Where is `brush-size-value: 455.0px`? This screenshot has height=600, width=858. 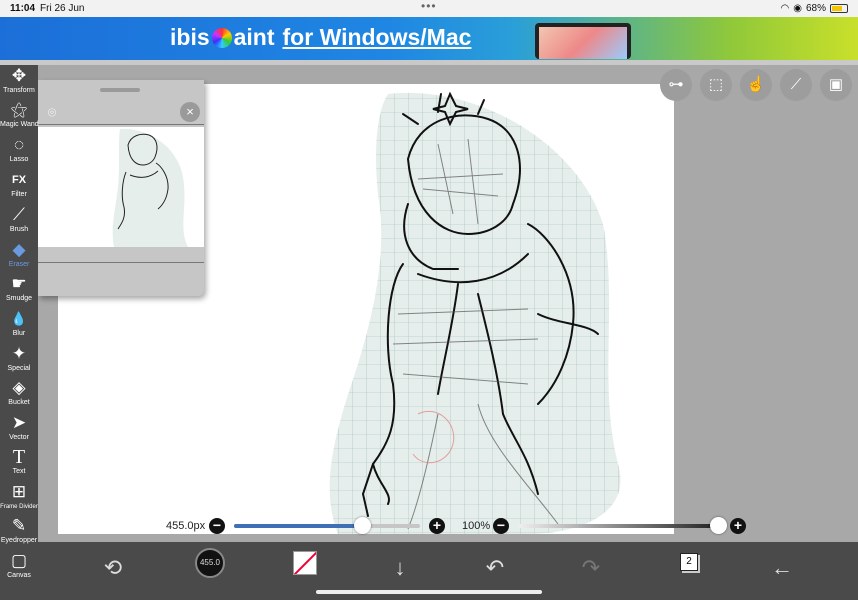
brush-size-value: 455.0px is located at coordinates (186, 526).